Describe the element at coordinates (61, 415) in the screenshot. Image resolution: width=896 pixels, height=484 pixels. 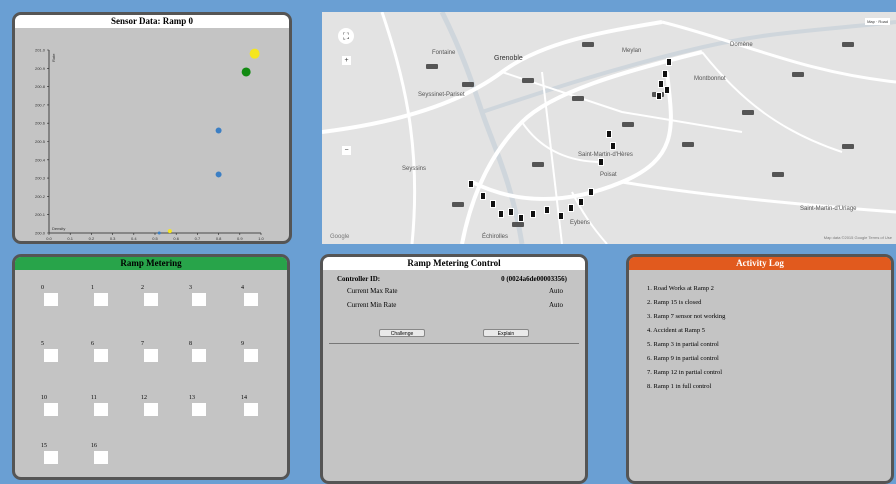
I see `ramp-cell-10: 10` at that location.